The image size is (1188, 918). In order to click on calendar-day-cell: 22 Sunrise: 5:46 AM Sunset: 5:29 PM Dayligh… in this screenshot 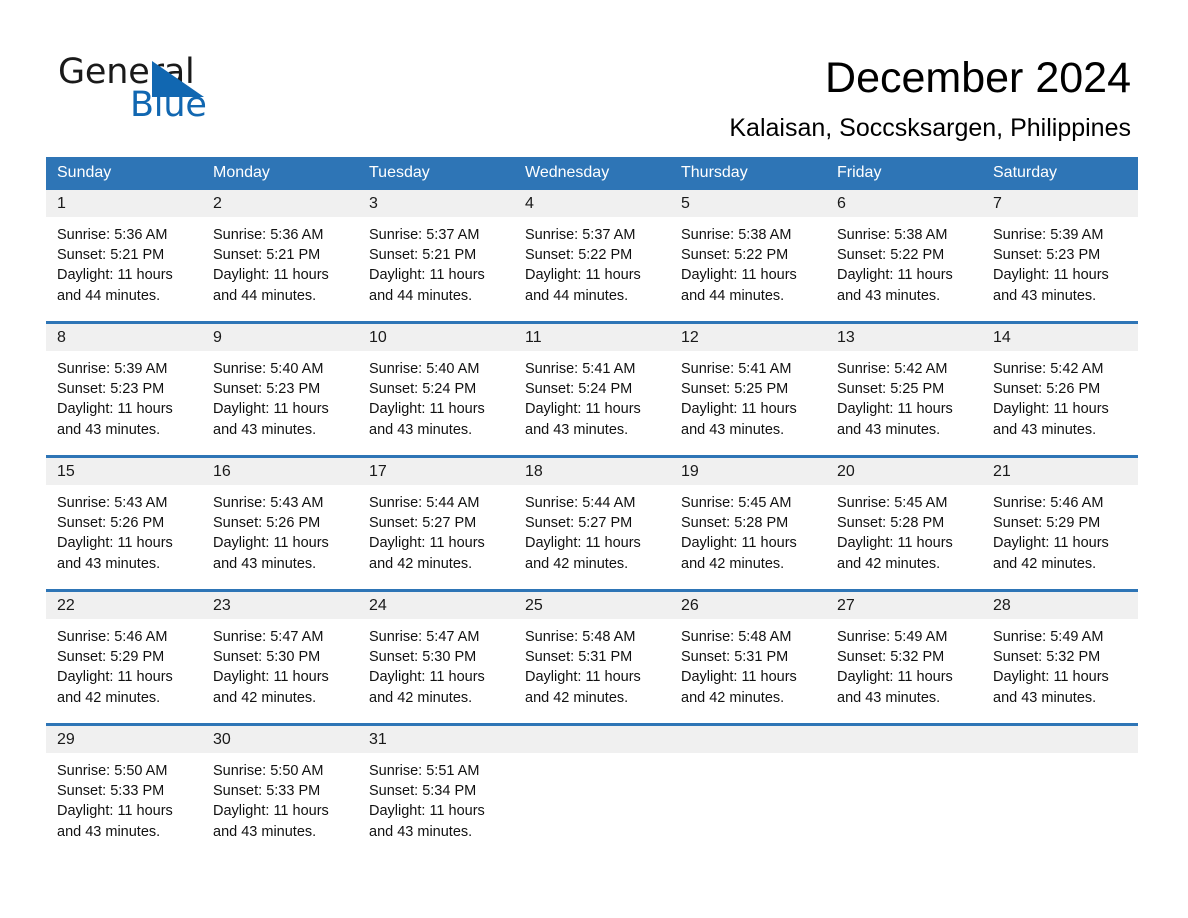, I will do `click(124, 657)`.